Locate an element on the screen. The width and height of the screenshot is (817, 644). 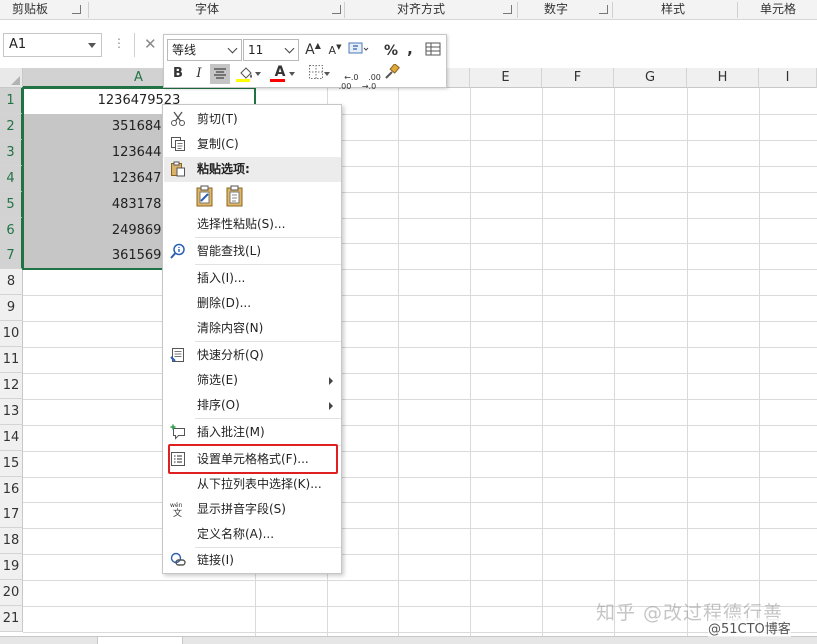
comma-style-button: , is located at coordinates (410, 49).